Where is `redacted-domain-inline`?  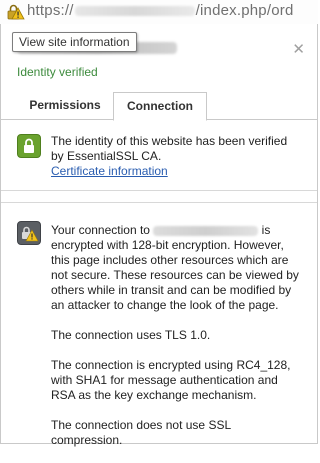 redacted-domain-inline is located at coordinates (206, 230).